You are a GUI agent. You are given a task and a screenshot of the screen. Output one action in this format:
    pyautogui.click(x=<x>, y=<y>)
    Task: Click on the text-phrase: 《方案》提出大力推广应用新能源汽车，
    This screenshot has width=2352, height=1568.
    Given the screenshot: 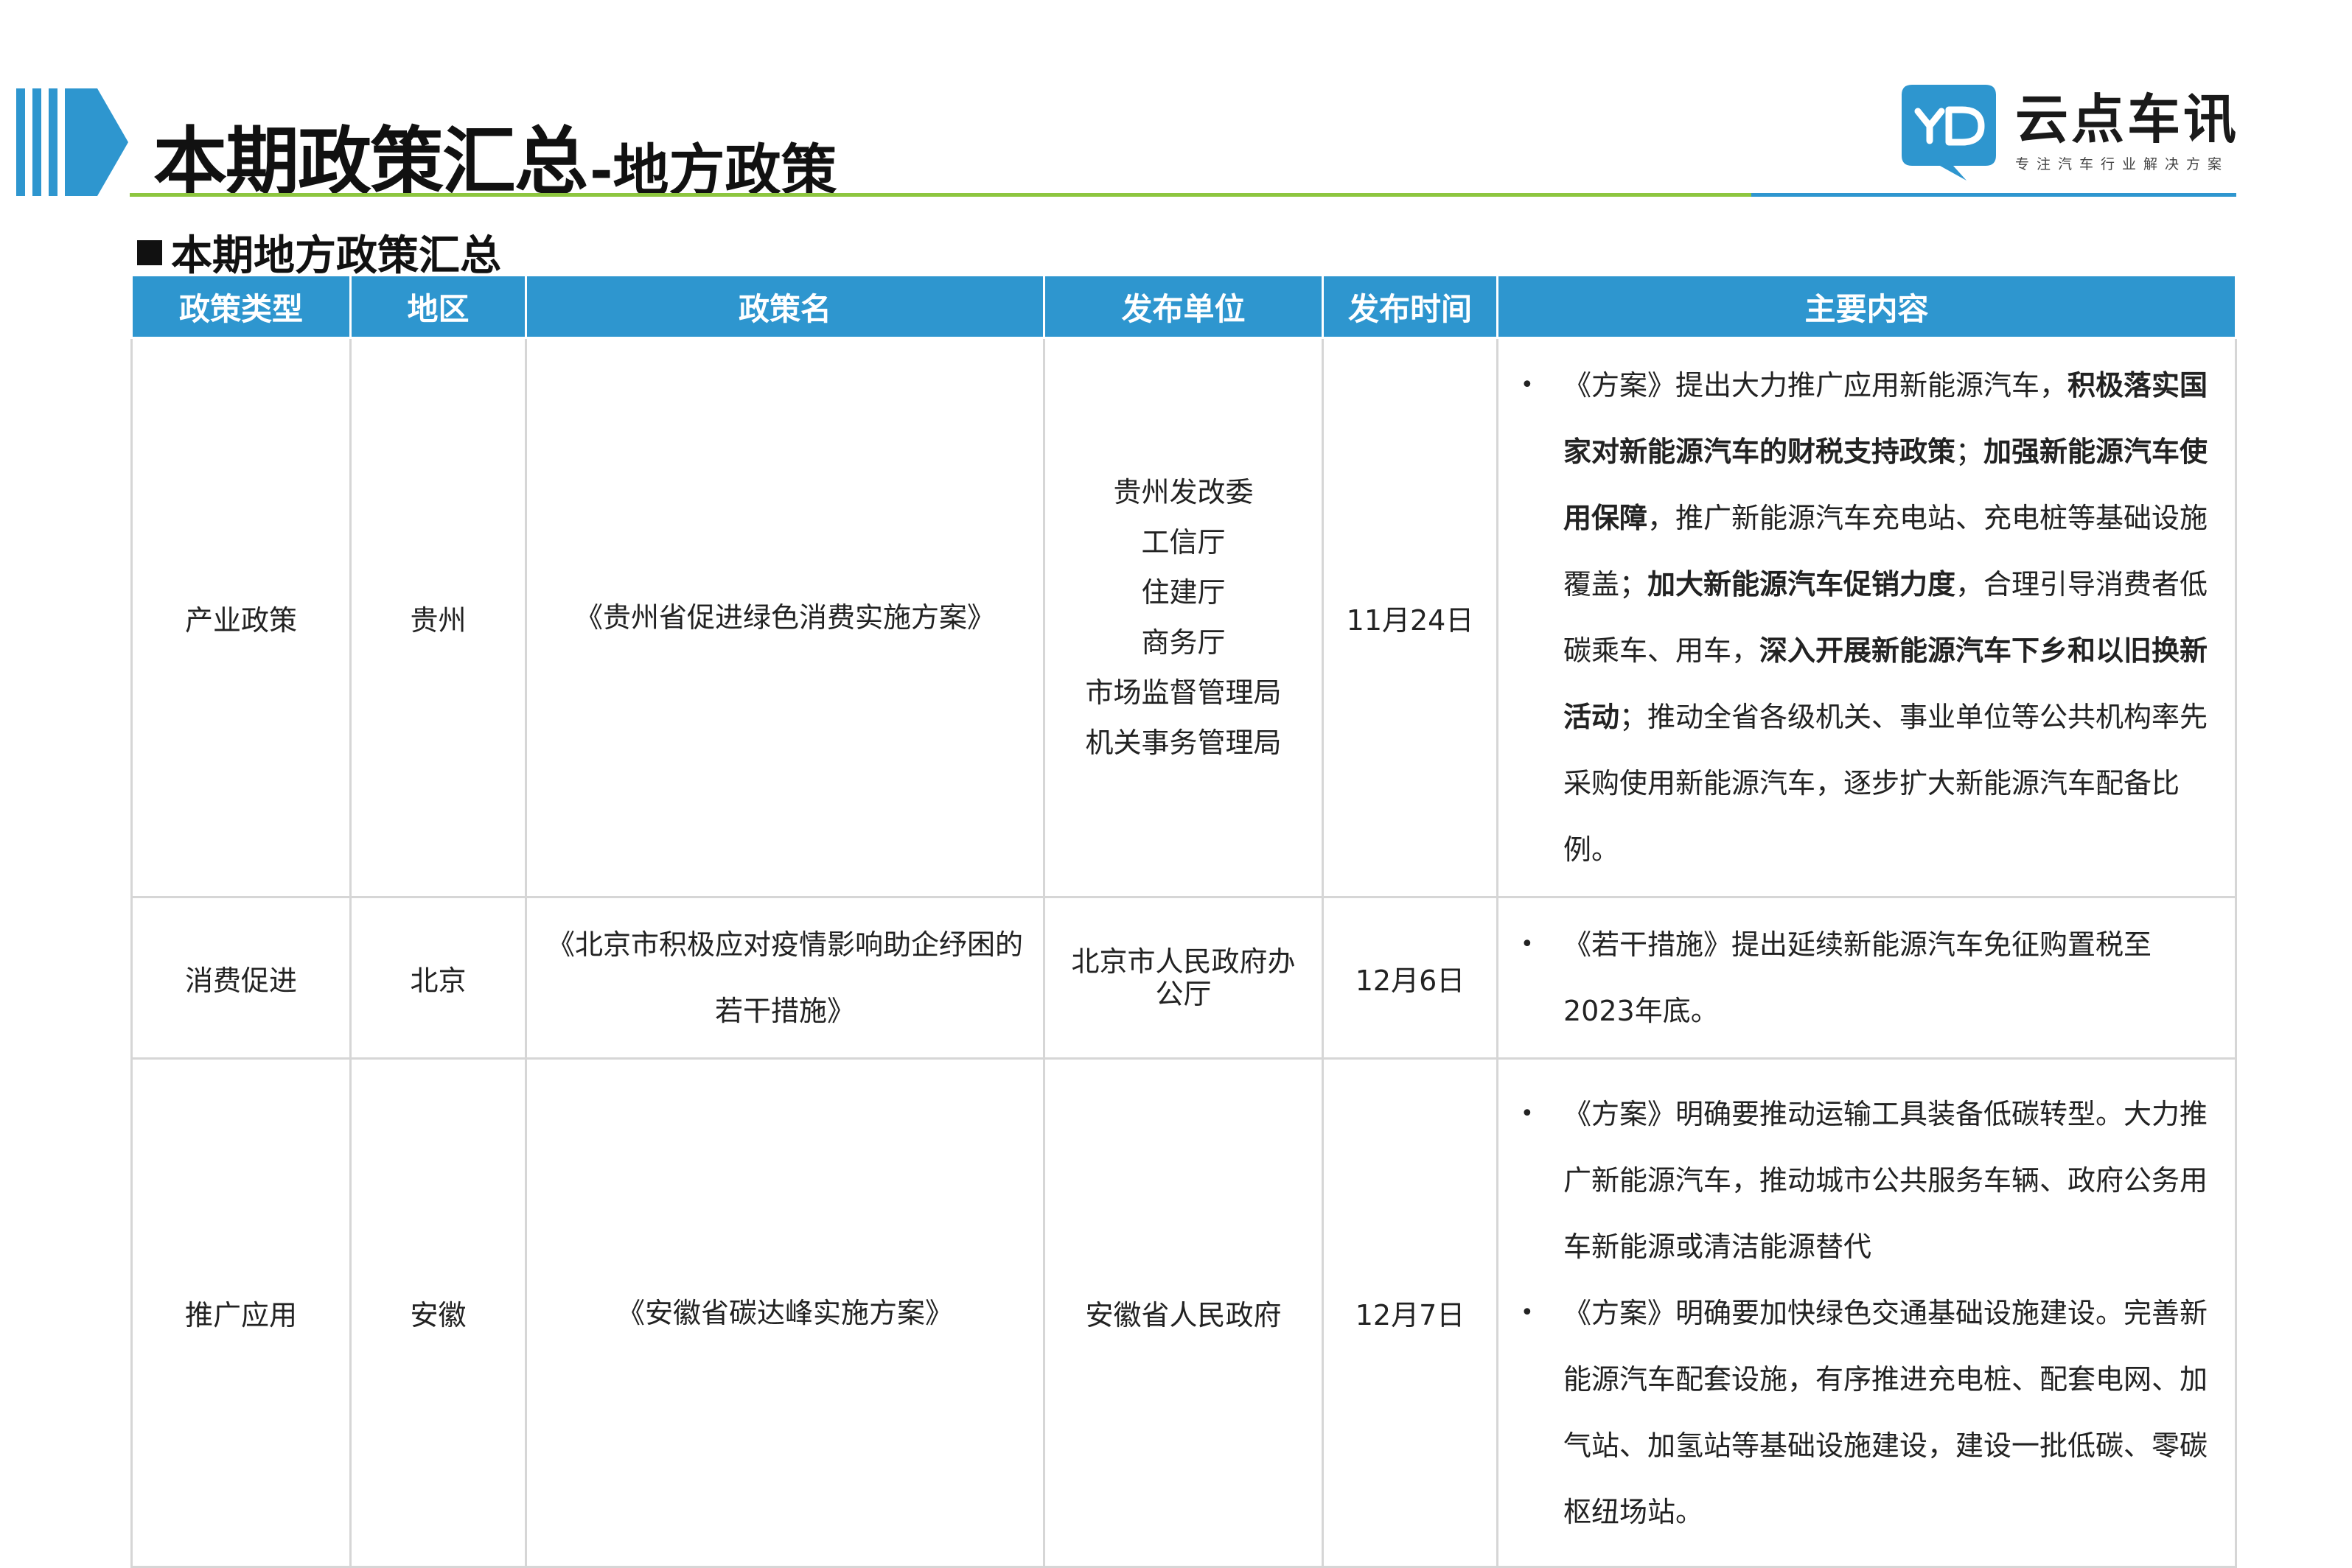 What is the action you would take?
    pyautogui.click(x=1815, y=385)
    